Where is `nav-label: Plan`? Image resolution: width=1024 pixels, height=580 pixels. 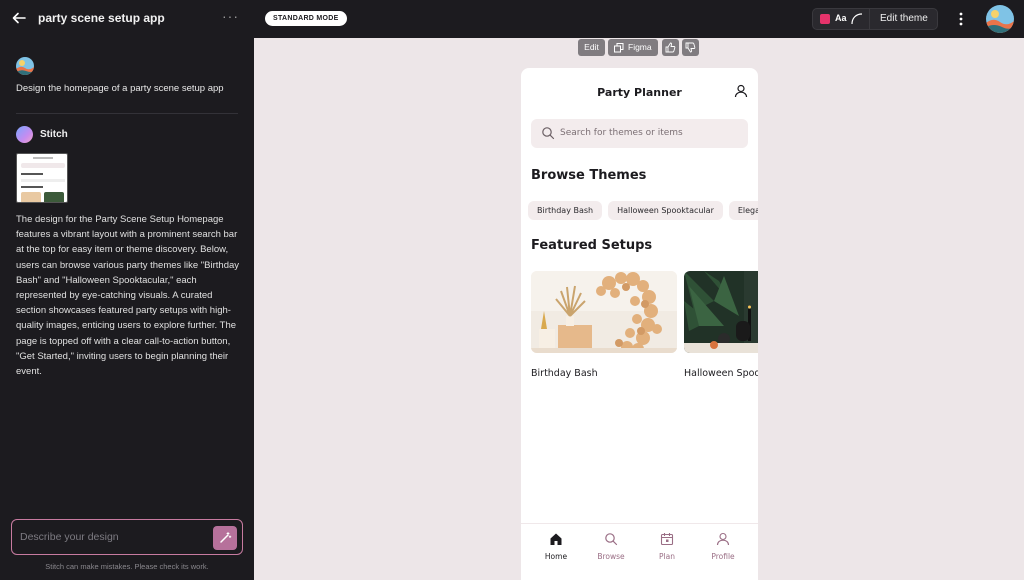 nav-label: Plan is located at coordinates (667, 556).